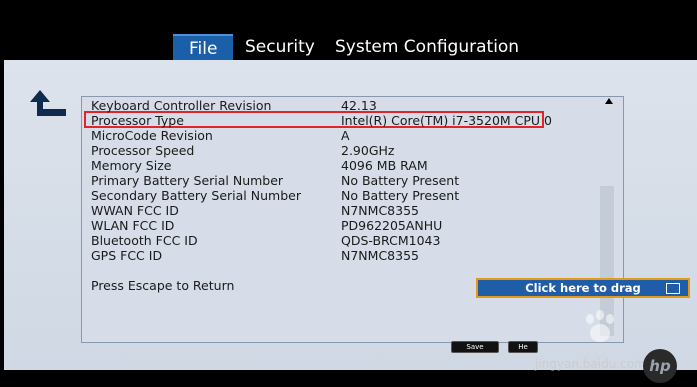 The height and width of the screenshot is (387, 697). Describe the element at coordinates (475, 347) in the screenshot. I see `save-button: Save` at that location.